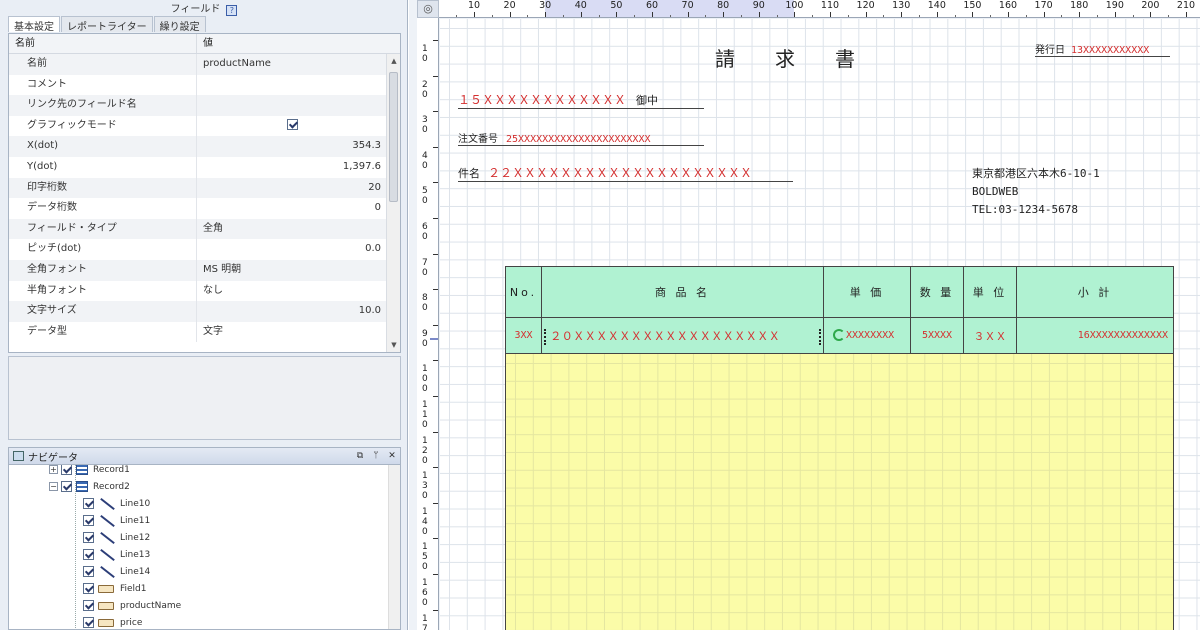  I want to click on tree-item-price: price, so click(112, 621).